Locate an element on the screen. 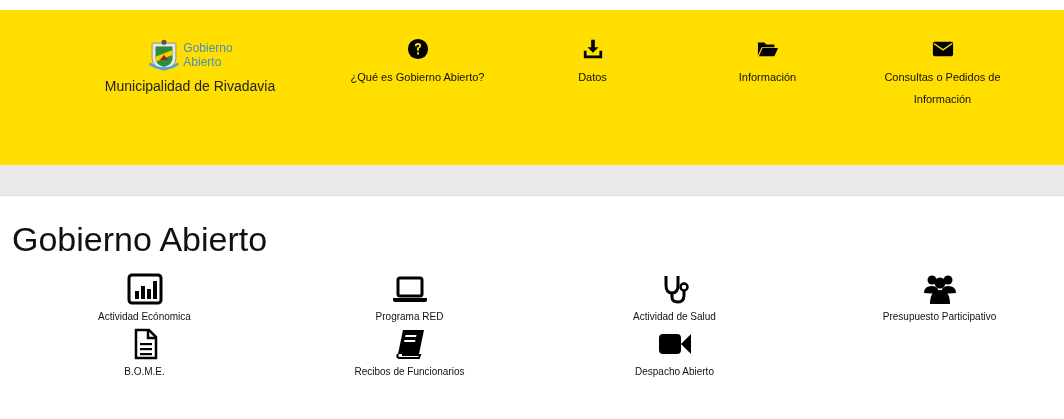 This screenshot has height=419, width=1064. nav-link: Información is located at coordinates (767, 63).